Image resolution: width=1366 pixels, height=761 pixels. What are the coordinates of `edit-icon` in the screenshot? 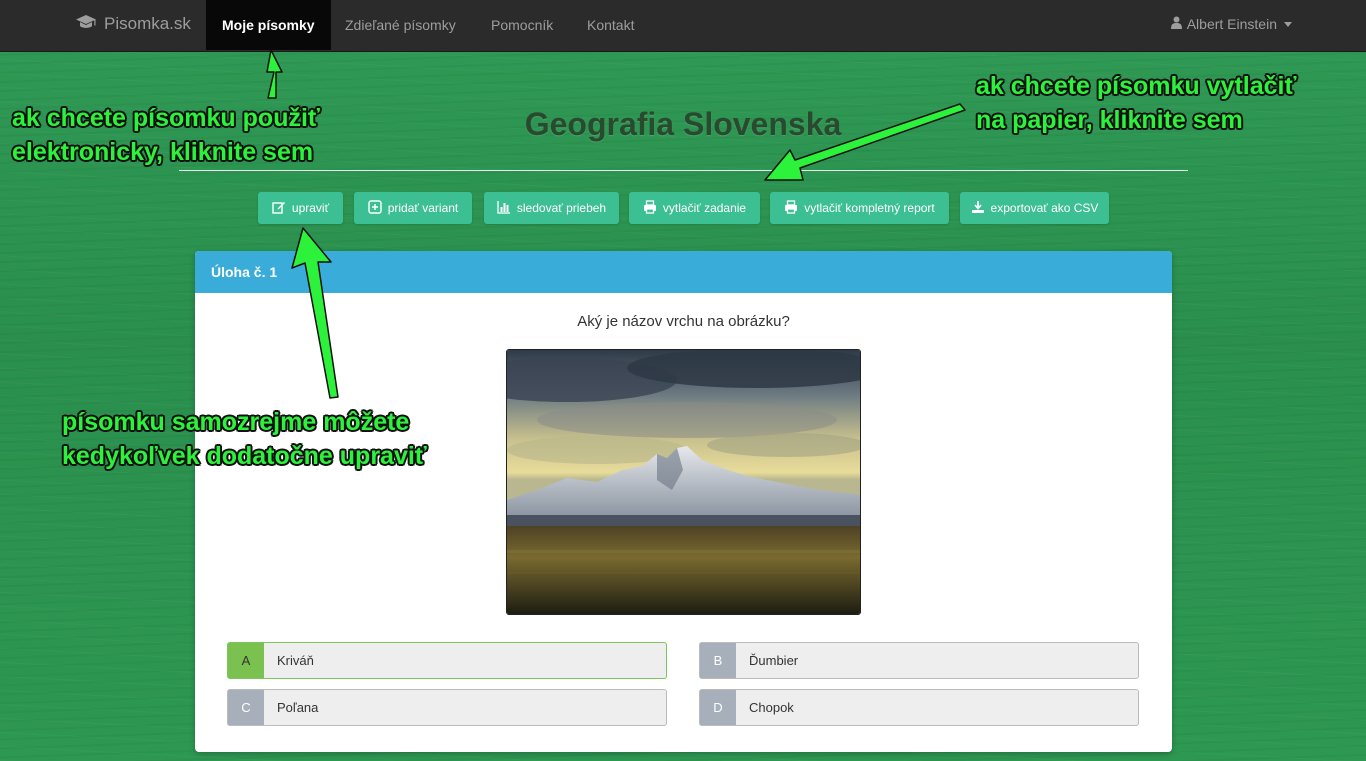 It's located at (279, 208).